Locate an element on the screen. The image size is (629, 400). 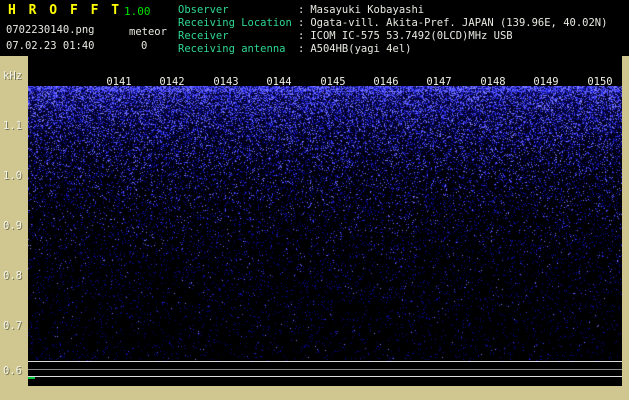
y-tick: 0.6 is located at coordinates (12, 371).